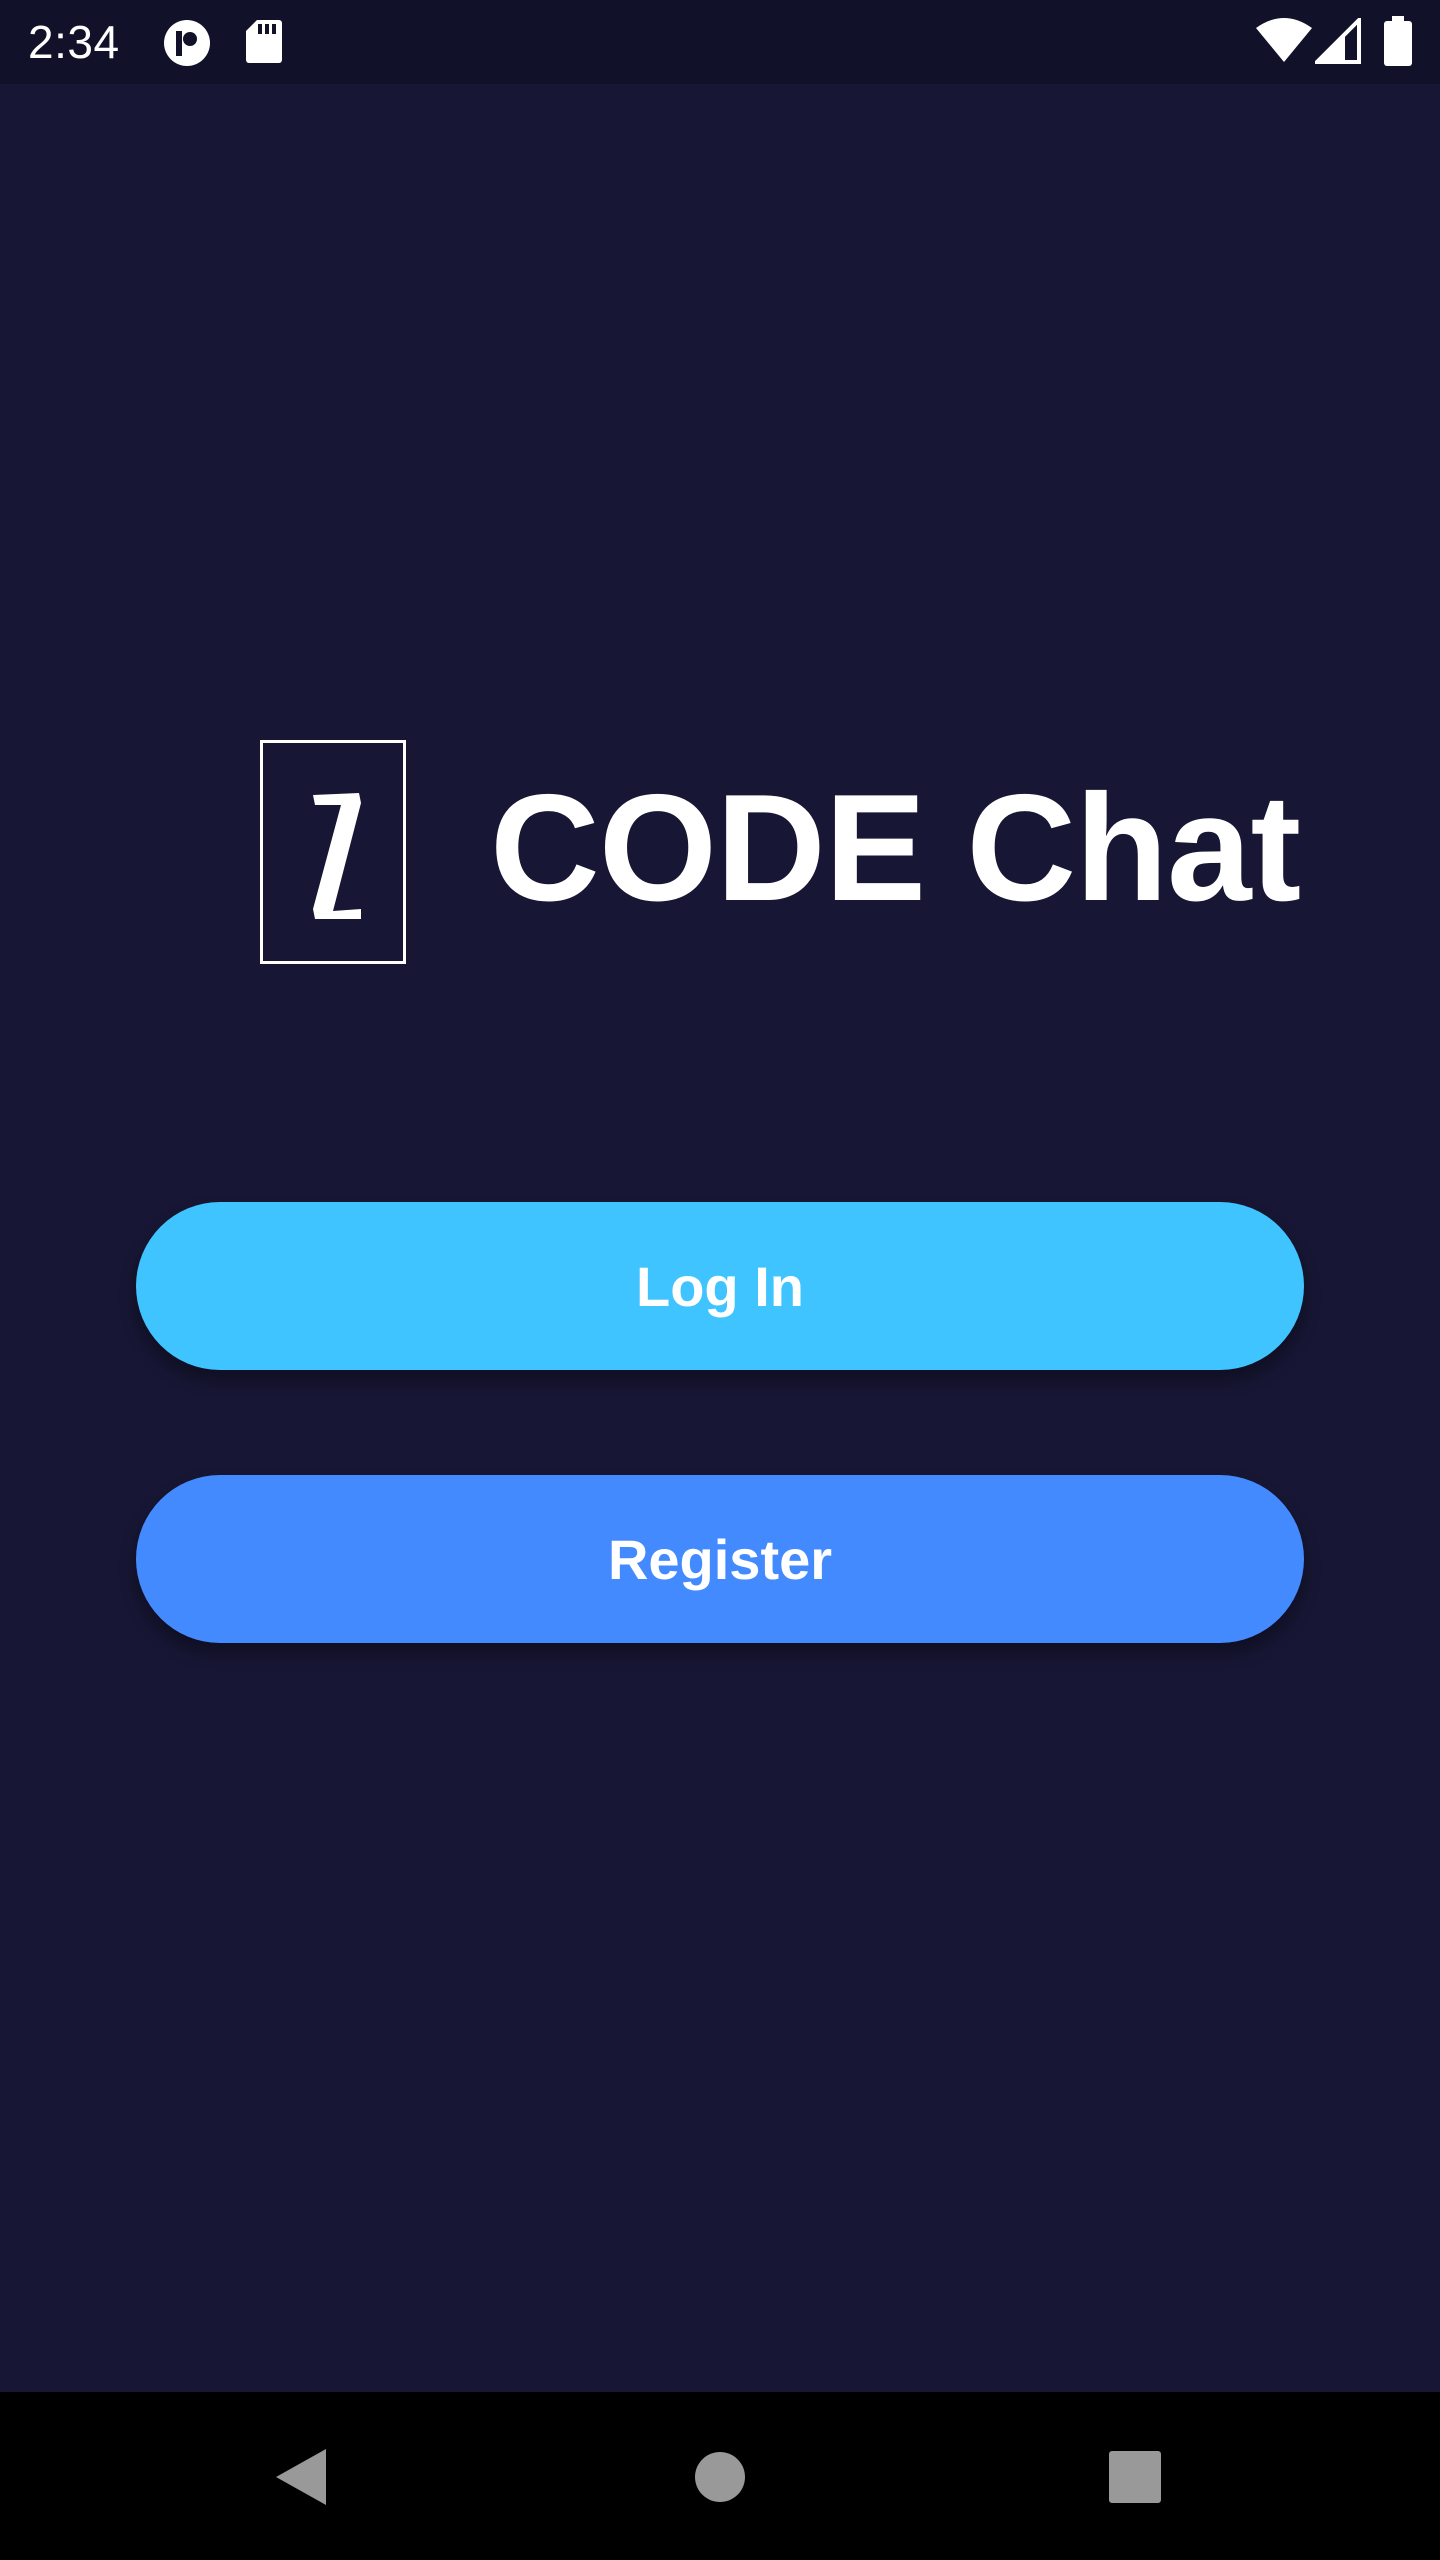 Image resolution: width=1440 pixels, height=2560 pixels. I want to click on app-notification-icon, so click(187, 45).